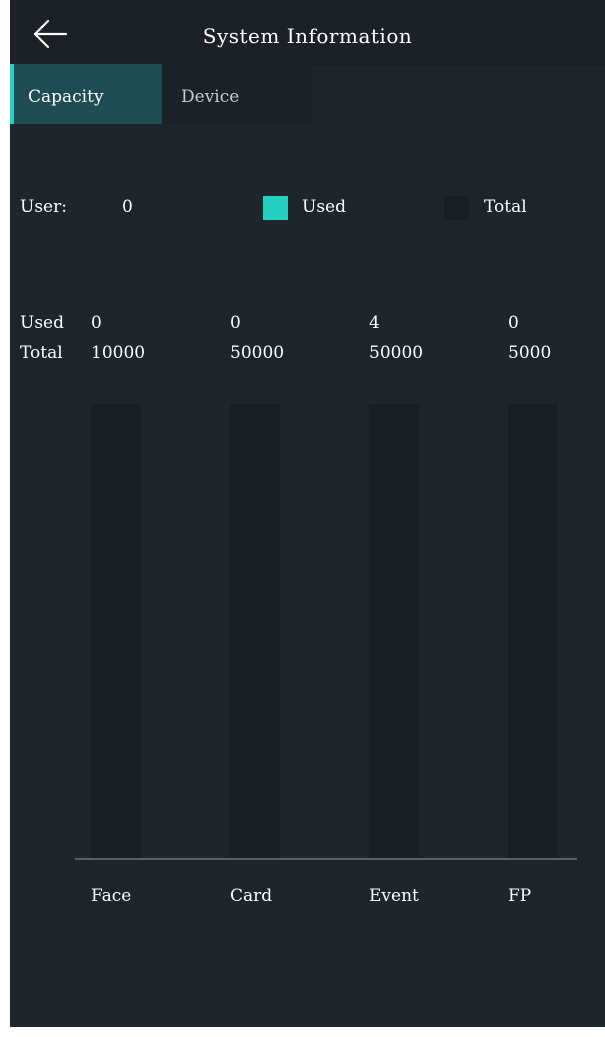 The height and width of the screenshot is (1037, 605). Describe the element at coordinates (530, 353) in the screenshot. I see `fp-total-value: 5000` at that location.